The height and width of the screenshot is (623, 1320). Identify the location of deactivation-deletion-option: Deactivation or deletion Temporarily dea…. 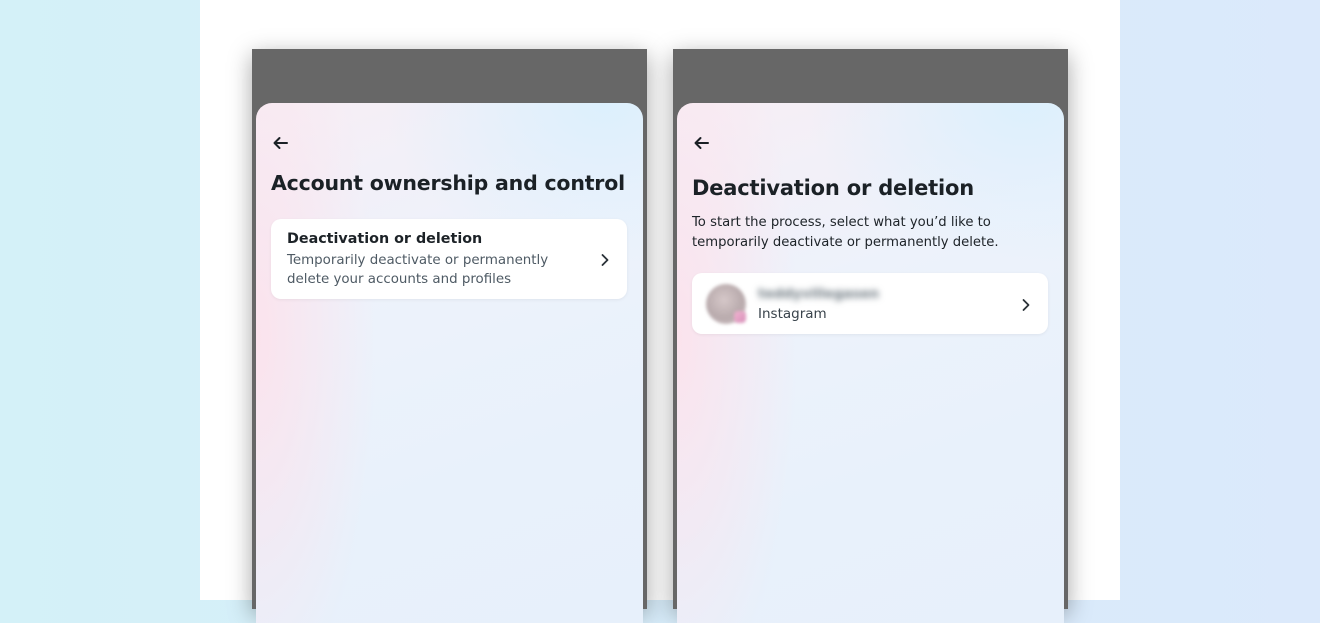
(449, 259).